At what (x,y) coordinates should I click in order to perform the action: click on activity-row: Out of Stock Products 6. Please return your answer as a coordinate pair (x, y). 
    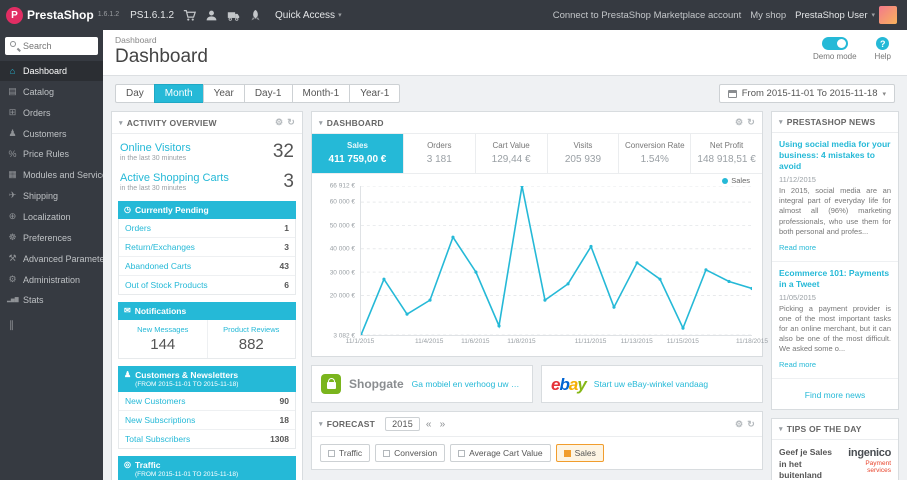
    Looking at the image, I should click on (207, 285).